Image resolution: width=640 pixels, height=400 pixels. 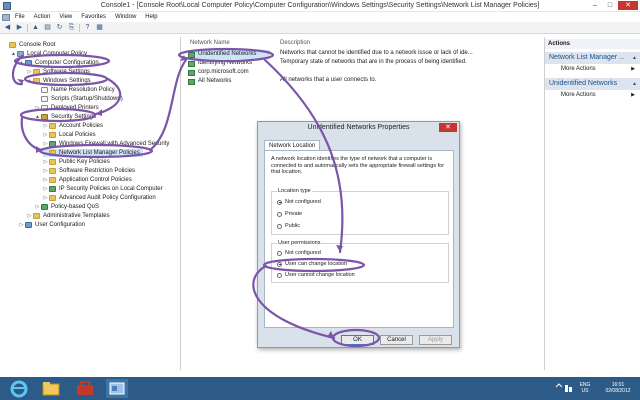 I want to click on folder-icon, so click(x=52, y=180).